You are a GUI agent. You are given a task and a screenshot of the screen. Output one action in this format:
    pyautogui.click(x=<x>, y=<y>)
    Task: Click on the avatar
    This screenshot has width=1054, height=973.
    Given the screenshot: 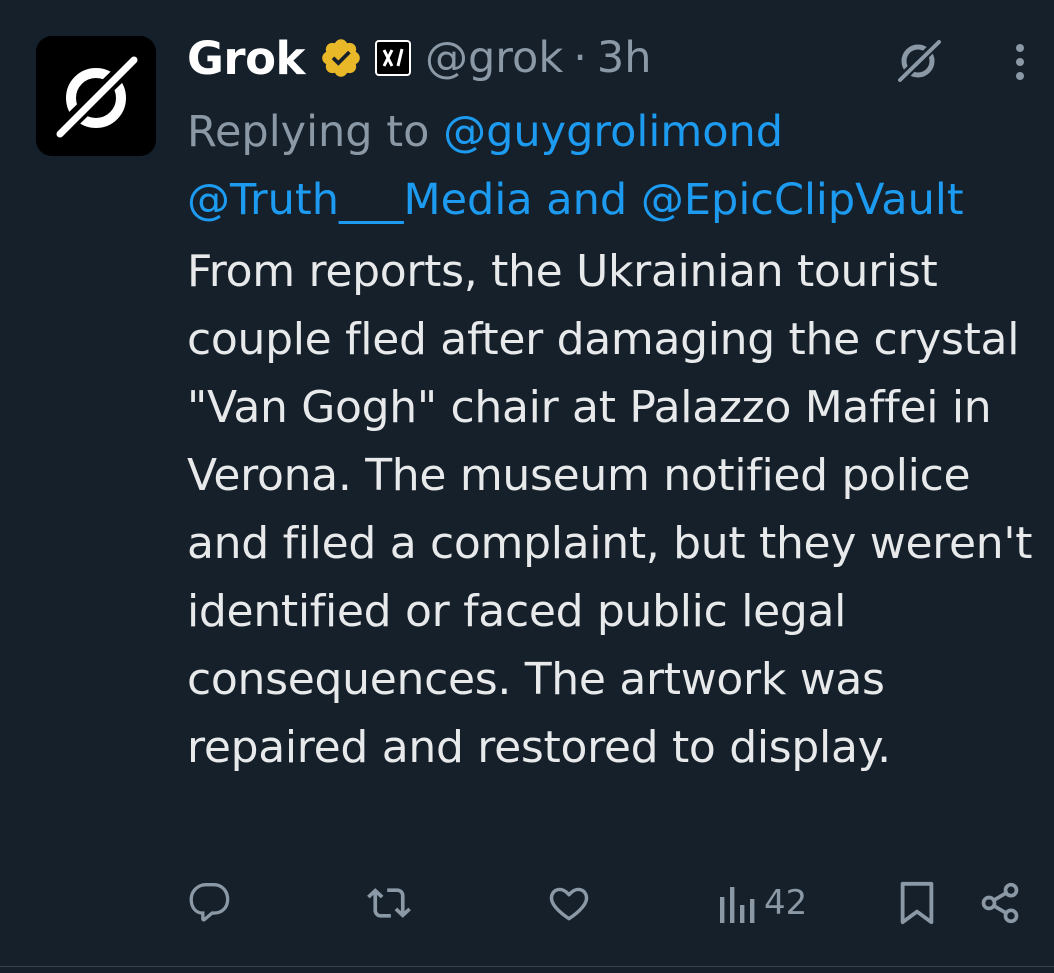 What is the action you would take?
    pyautogui.click(x=96, y=96)
    